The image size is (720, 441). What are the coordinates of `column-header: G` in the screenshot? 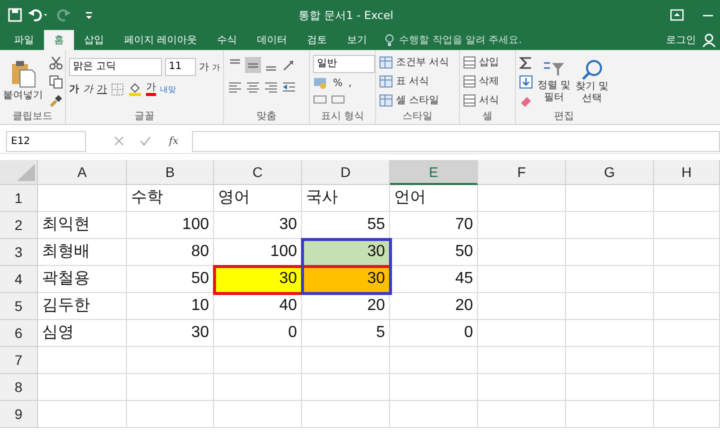 It's located at (610, 172).